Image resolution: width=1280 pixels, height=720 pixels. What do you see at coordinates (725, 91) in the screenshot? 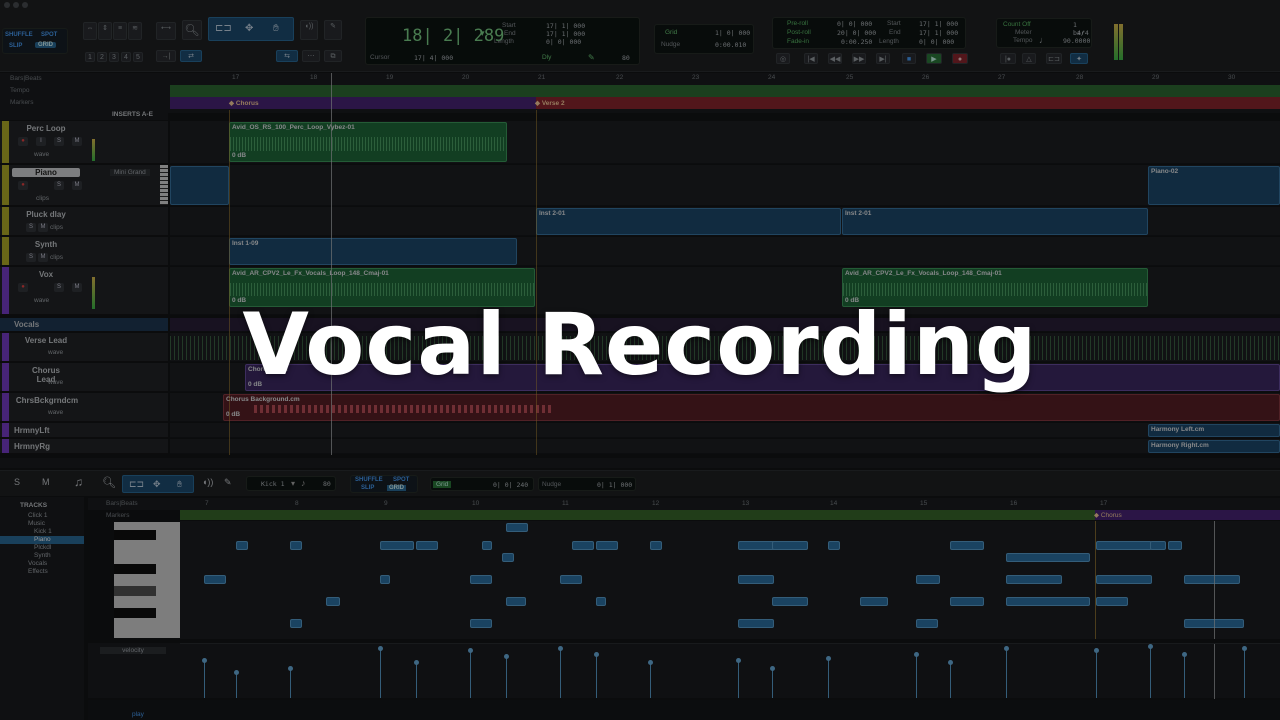
I see `tempo-ruler-strip` at bounding box center [725, 91].